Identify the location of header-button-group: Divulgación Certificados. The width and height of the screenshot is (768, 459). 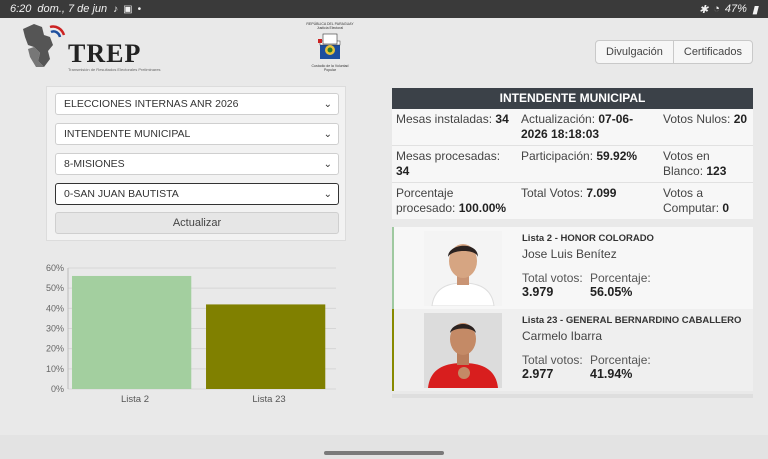
(674, 52).